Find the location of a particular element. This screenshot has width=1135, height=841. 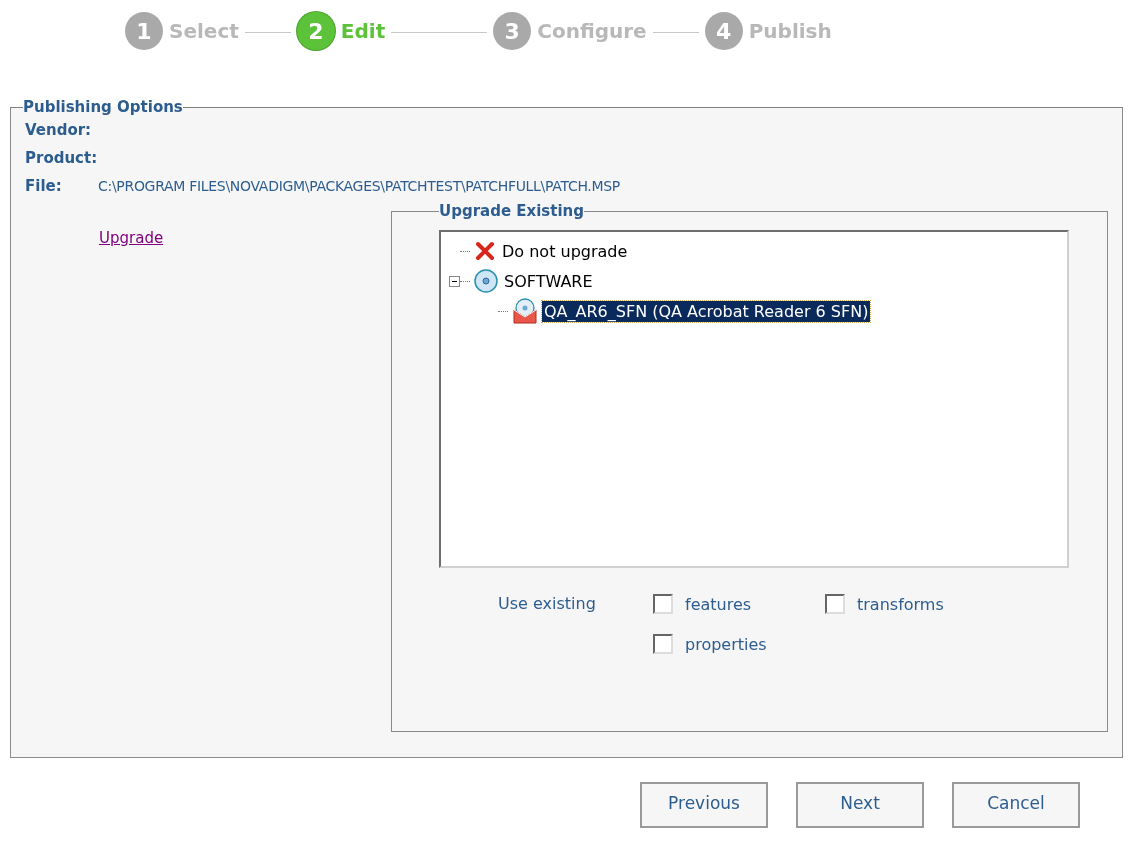

wizard-button: Previous is located at coordinates (704, 805).